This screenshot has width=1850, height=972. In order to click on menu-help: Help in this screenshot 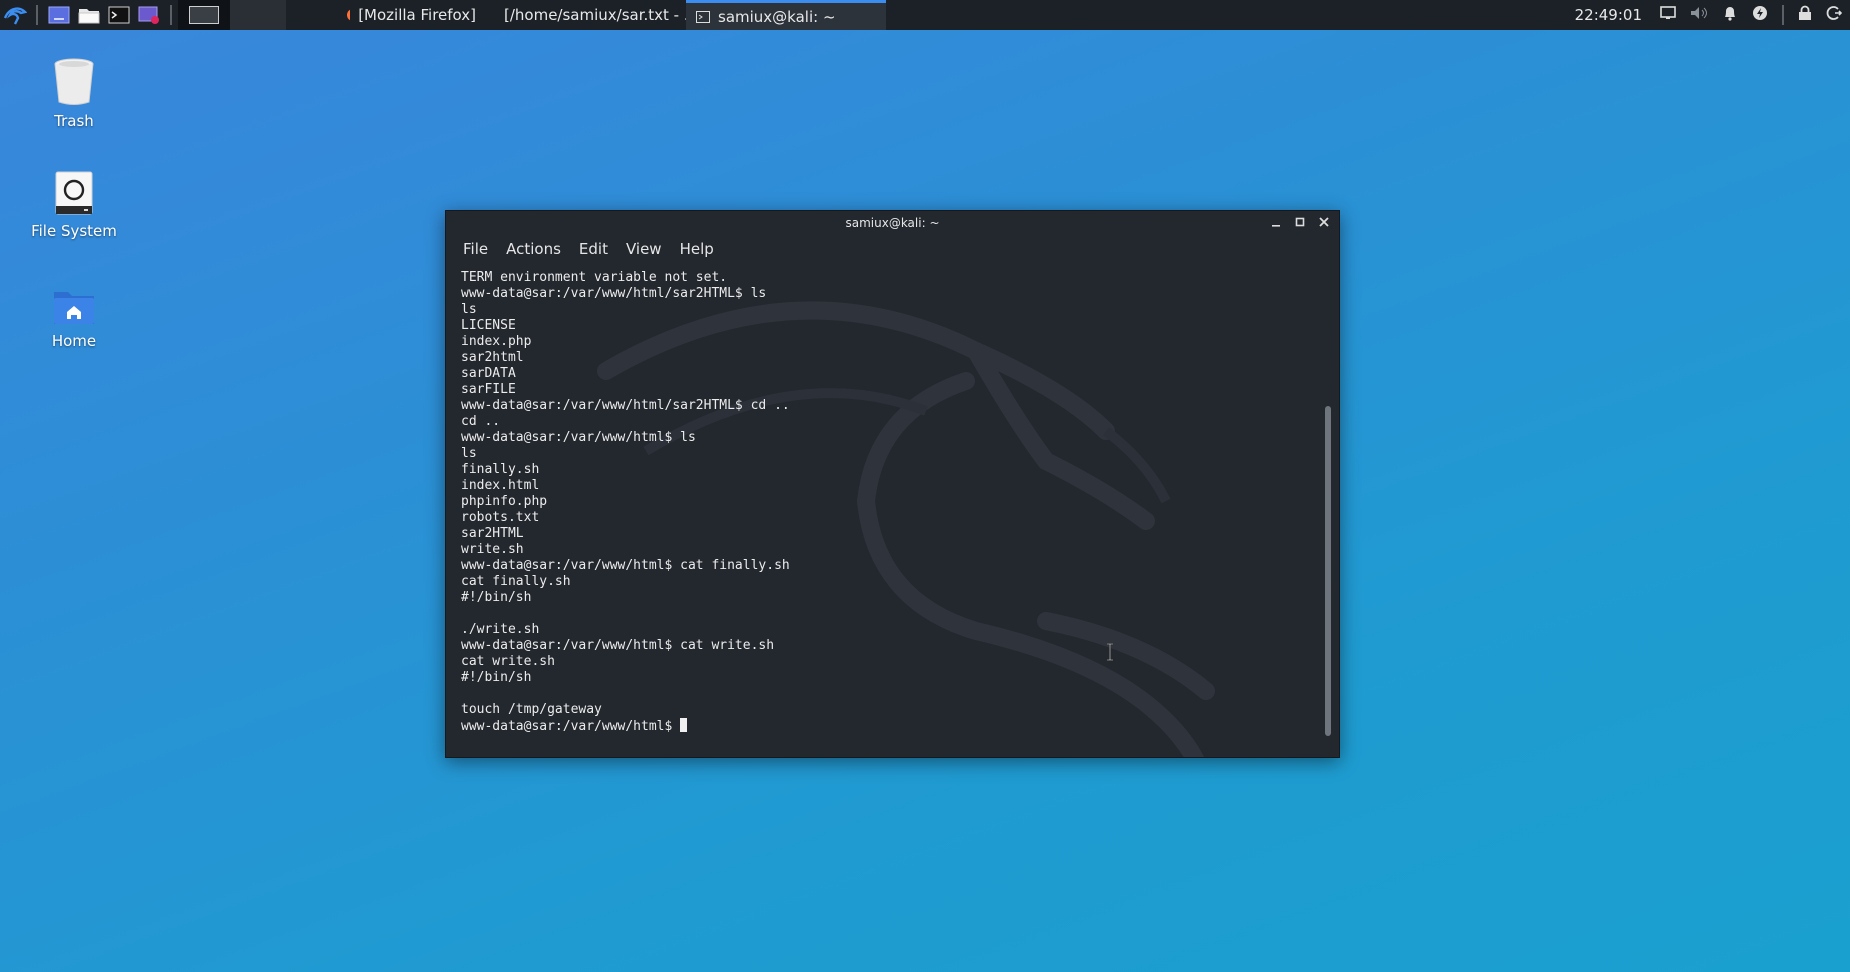, I will do `click(697, 250)`.